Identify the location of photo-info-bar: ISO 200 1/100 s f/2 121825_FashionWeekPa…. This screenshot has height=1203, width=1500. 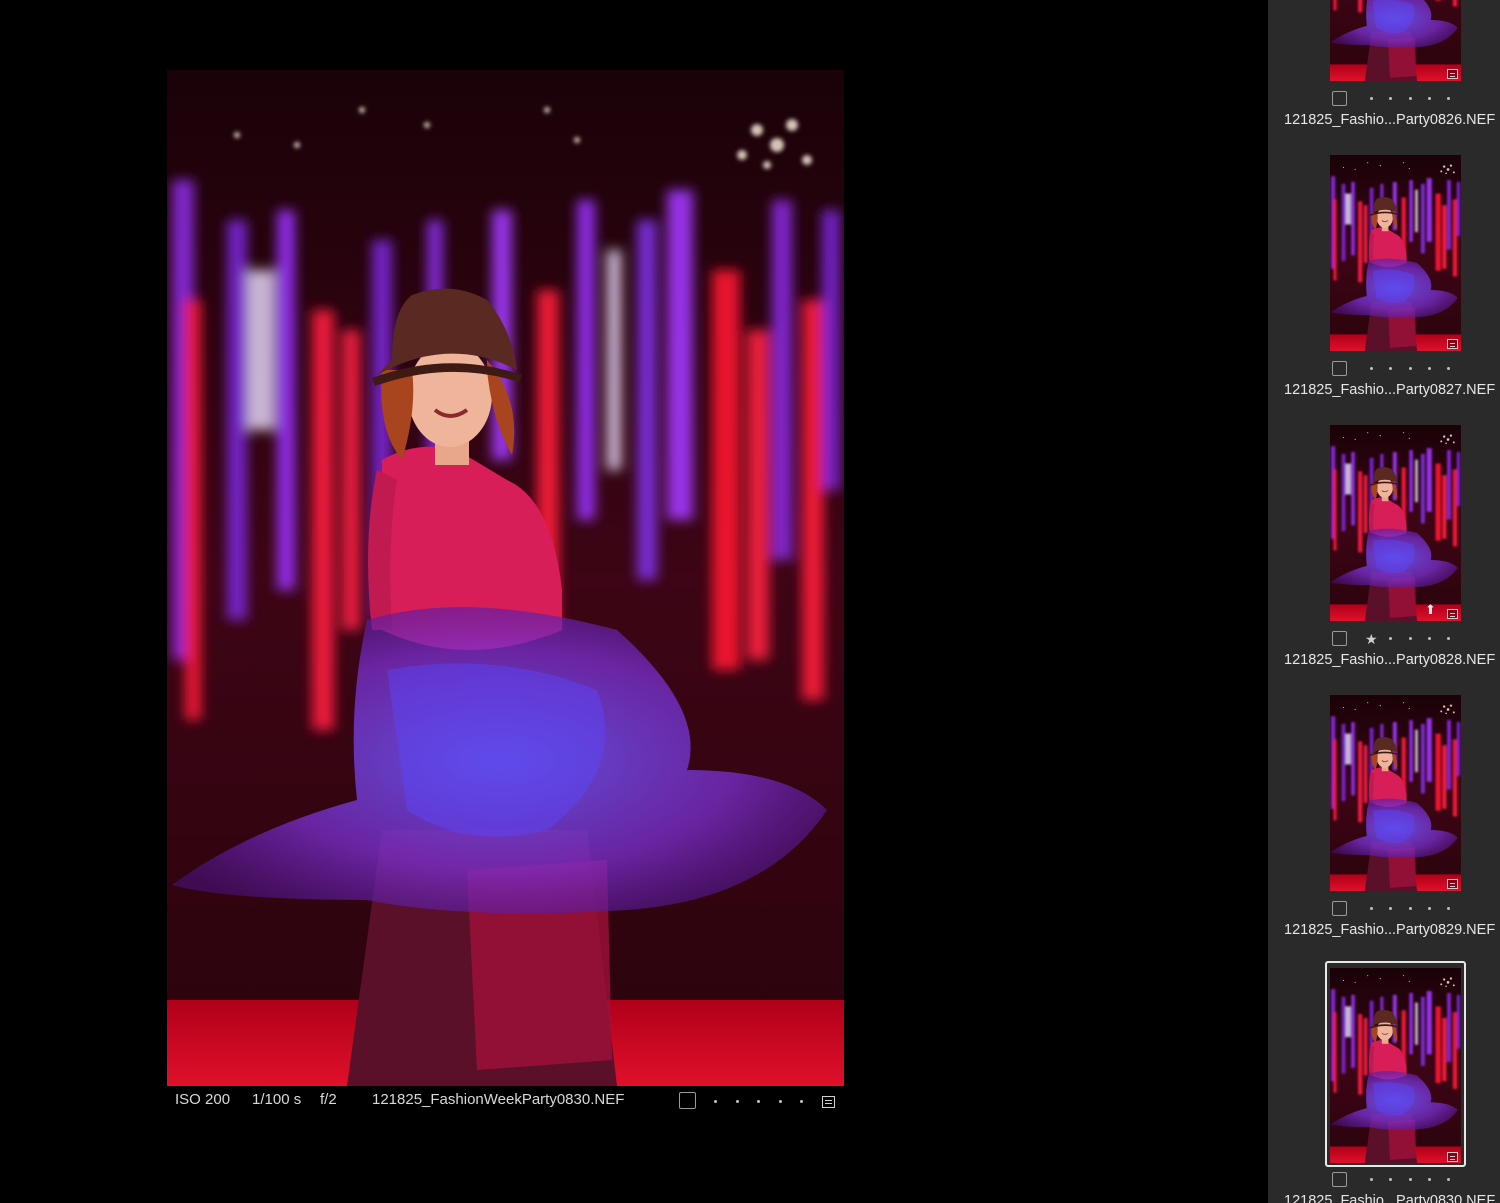
(505, 1101).